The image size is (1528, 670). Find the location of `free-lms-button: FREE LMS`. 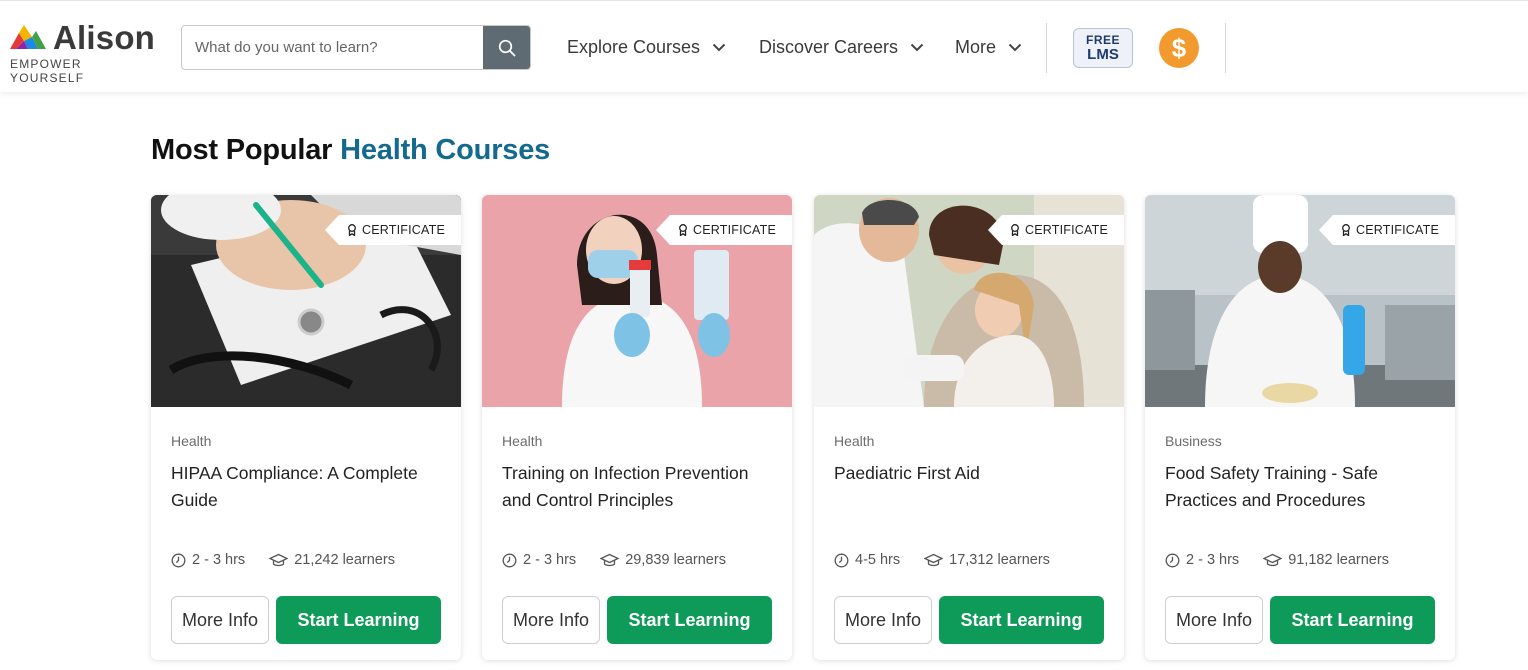

free-lms-button: FREE LMS is located at coordinates (1103, 48).